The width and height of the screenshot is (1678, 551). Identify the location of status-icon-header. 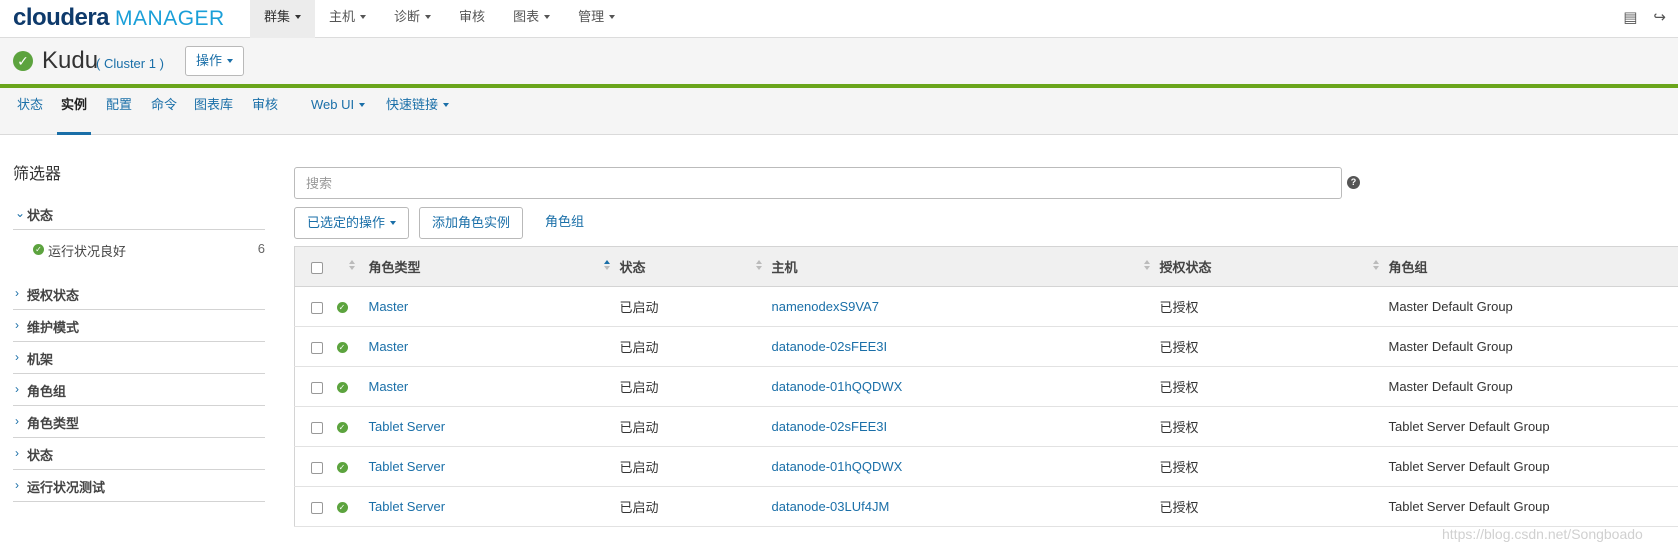
(349, 266).